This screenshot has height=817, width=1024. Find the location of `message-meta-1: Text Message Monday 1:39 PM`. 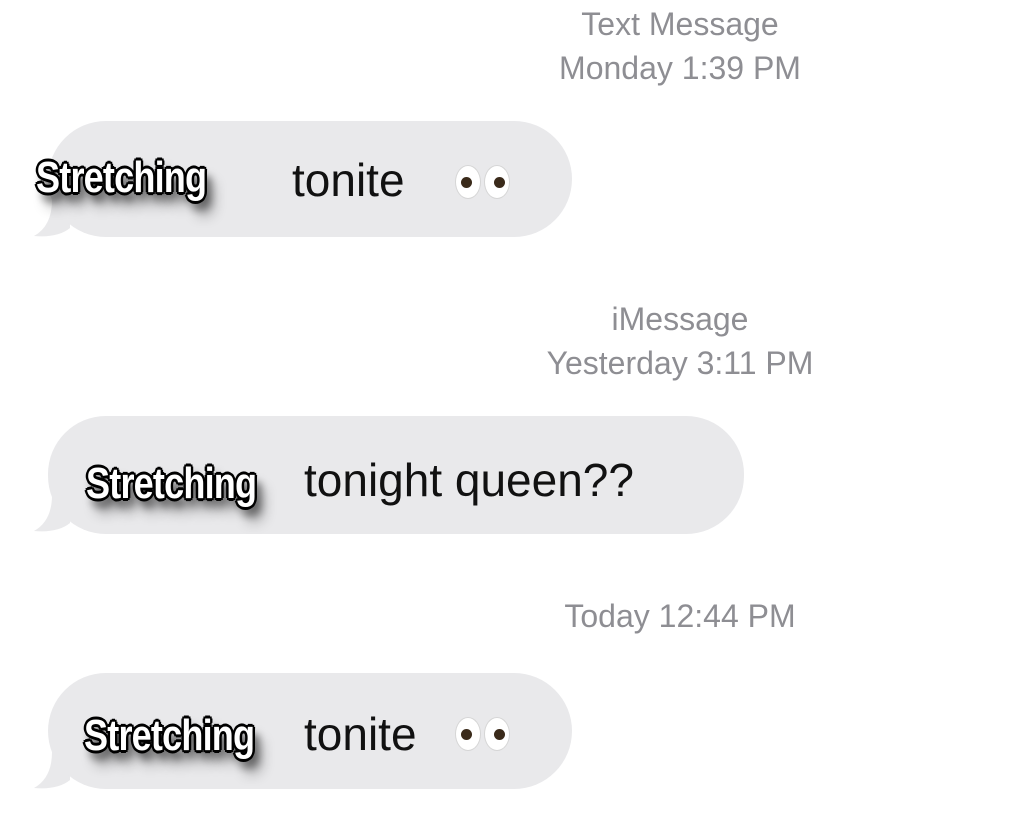

message-meta-1: Text Message Monday 1:39 PM is located at coordinates (680, 46).